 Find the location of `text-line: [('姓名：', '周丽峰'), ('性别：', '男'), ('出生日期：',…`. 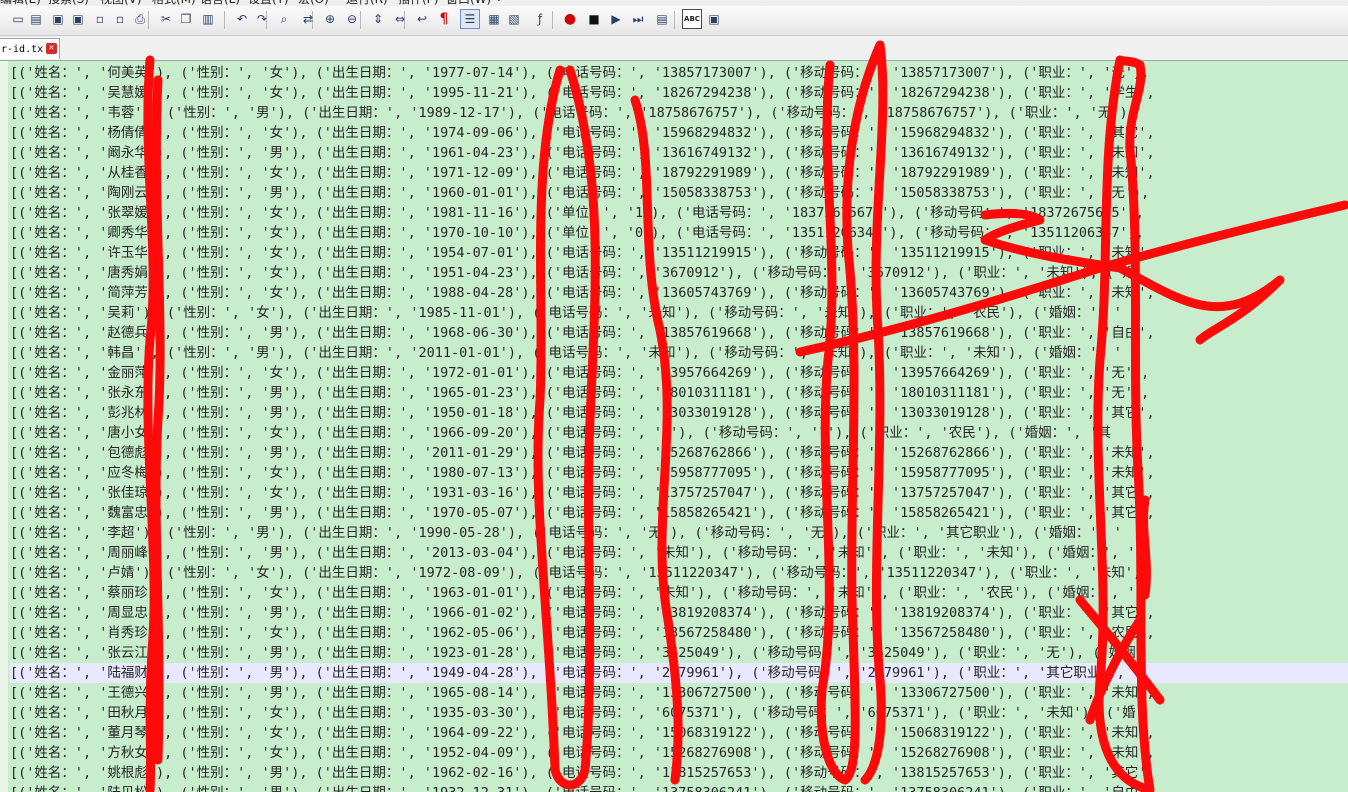

text-line: [('姓名：', '周丽峰'), ('性别：', '男'), ('出生日期：',… is located at coordinates (679, 553).